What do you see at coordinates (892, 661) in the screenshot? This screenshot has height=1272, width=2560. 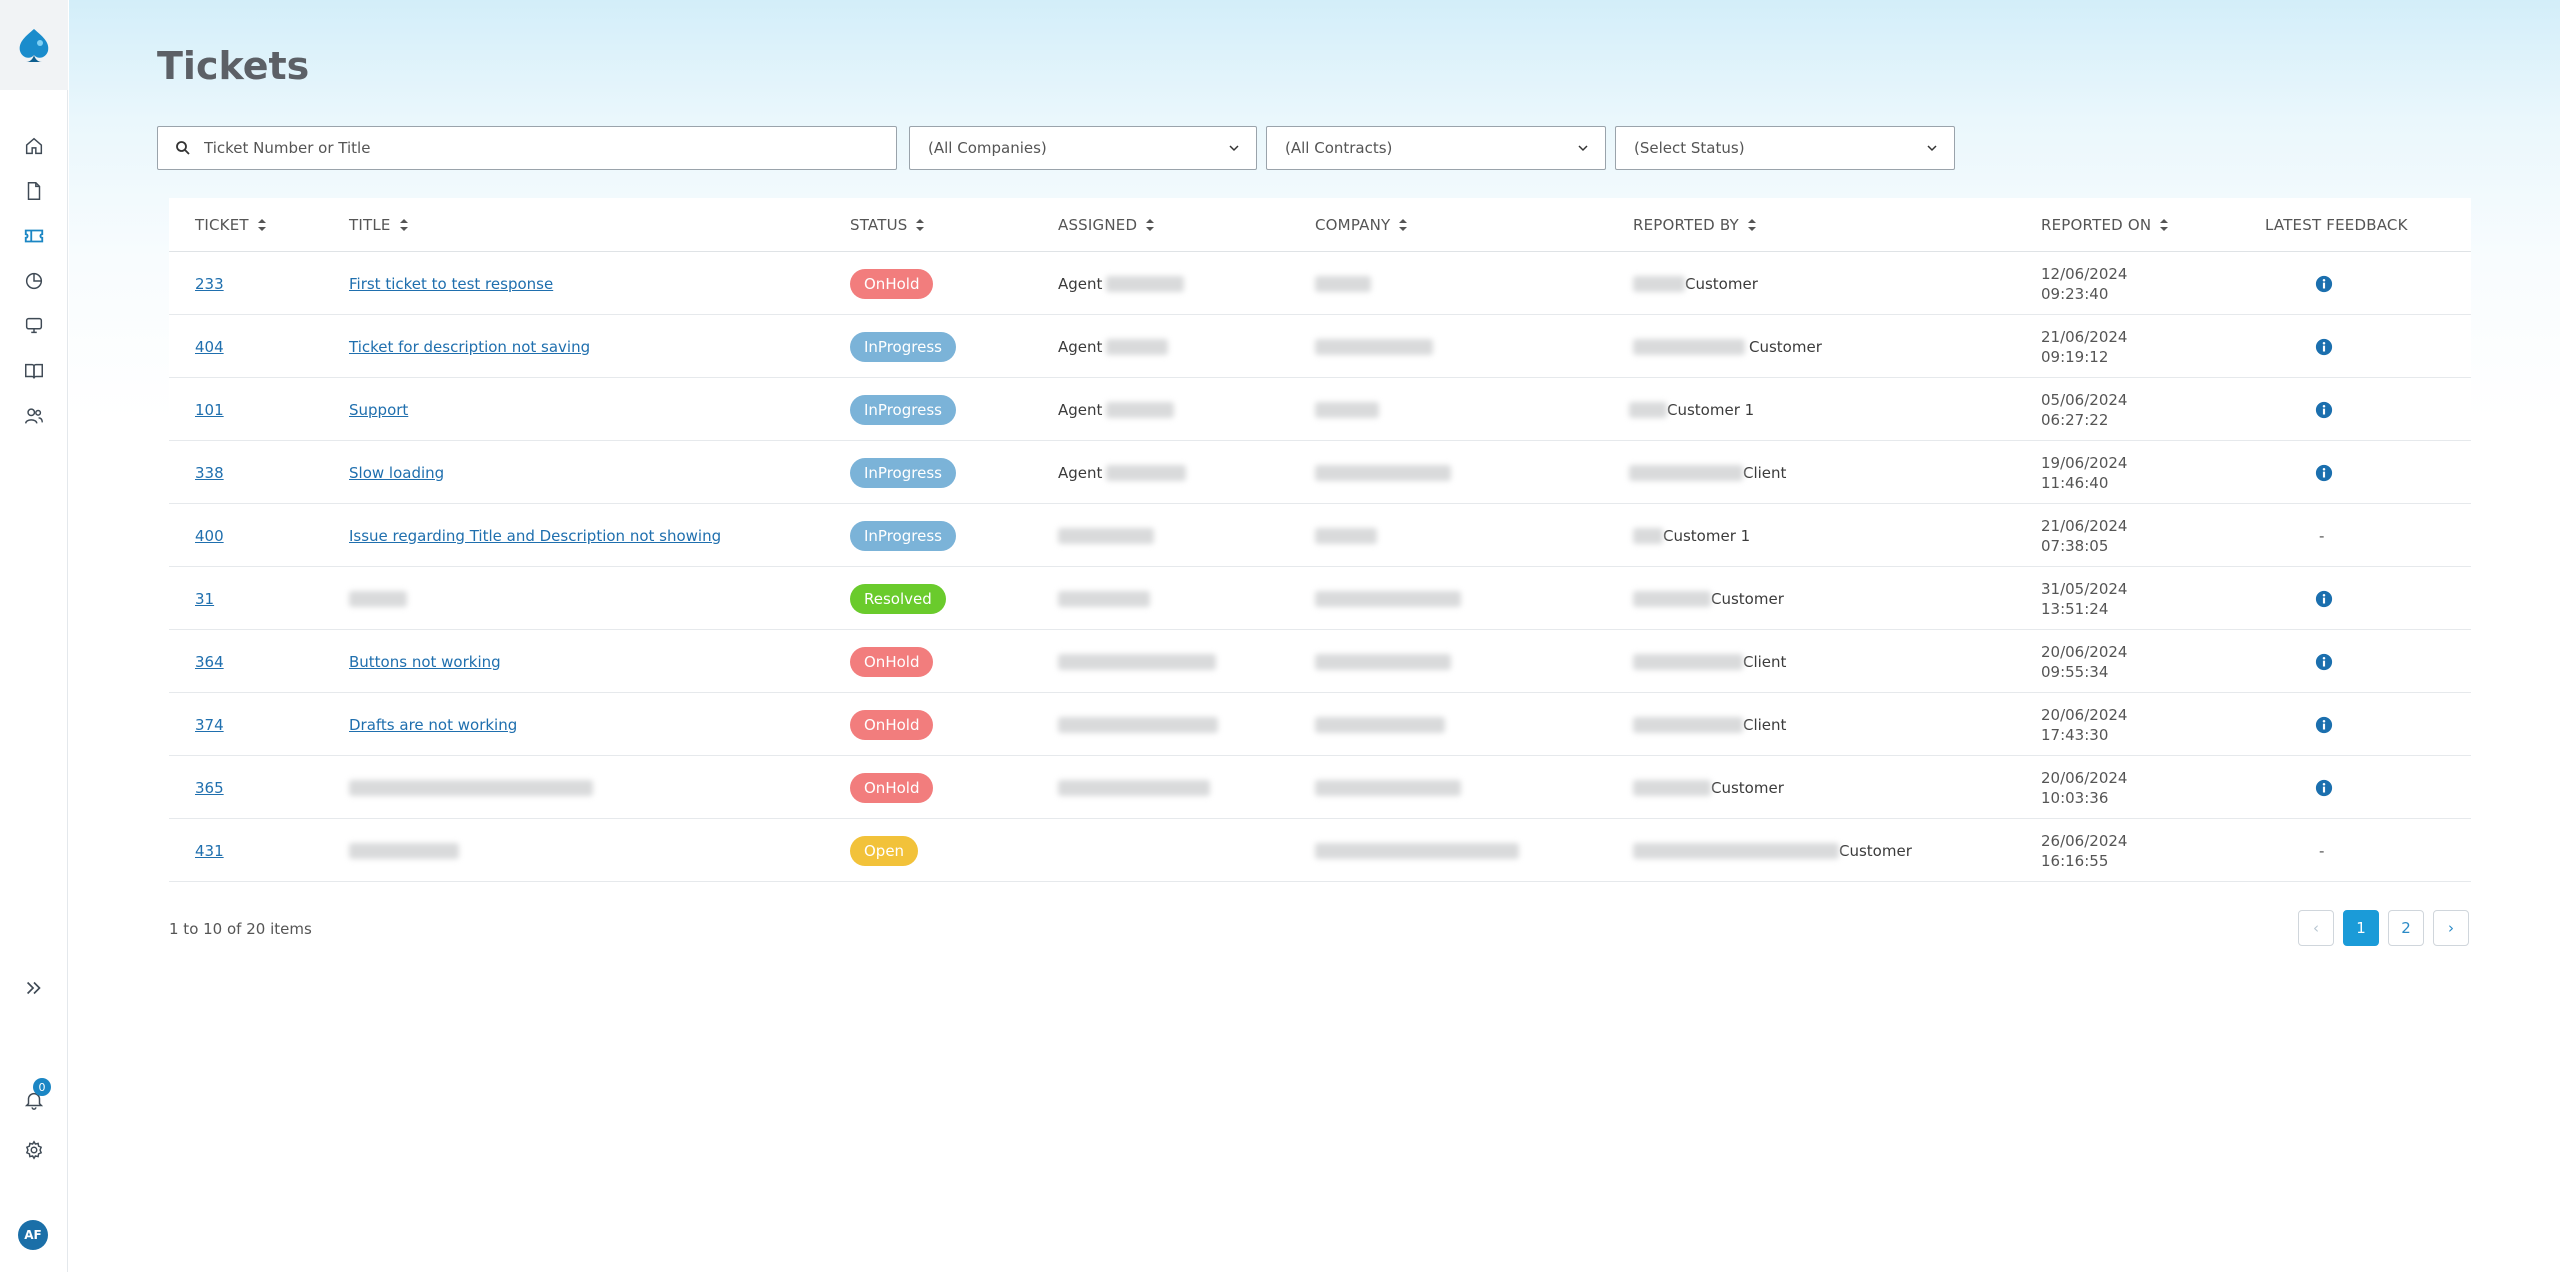 I see `status-badge: OnHold` at bounding box center [892, 661].